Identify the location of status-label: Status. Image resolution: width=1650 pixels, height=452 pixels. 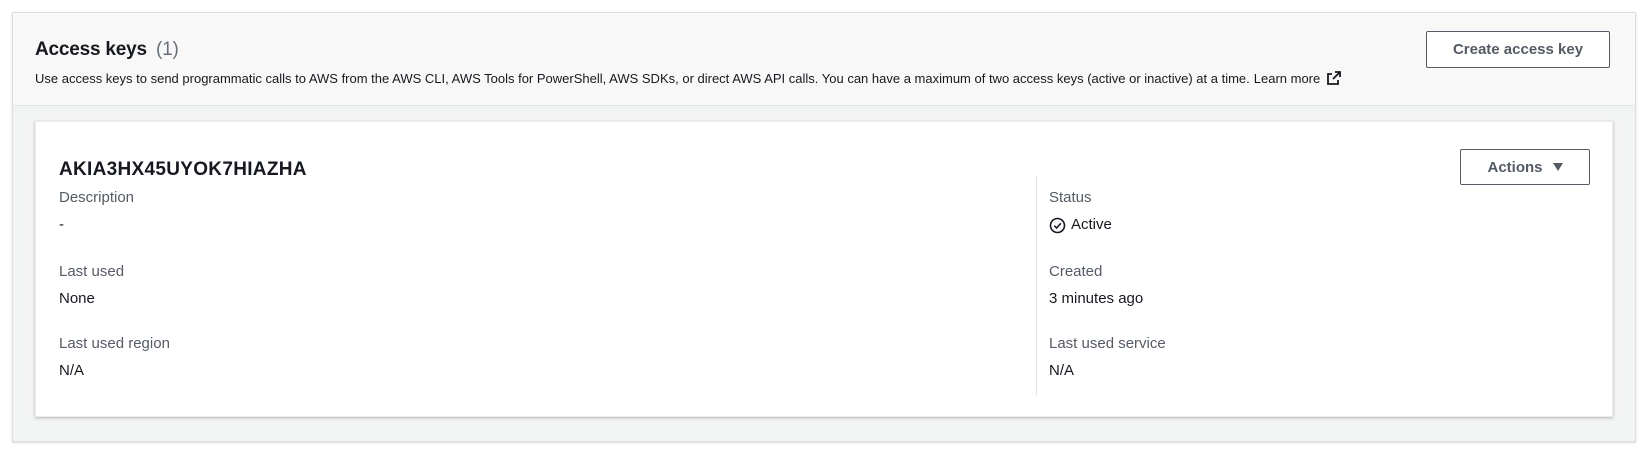
(1070, 197).